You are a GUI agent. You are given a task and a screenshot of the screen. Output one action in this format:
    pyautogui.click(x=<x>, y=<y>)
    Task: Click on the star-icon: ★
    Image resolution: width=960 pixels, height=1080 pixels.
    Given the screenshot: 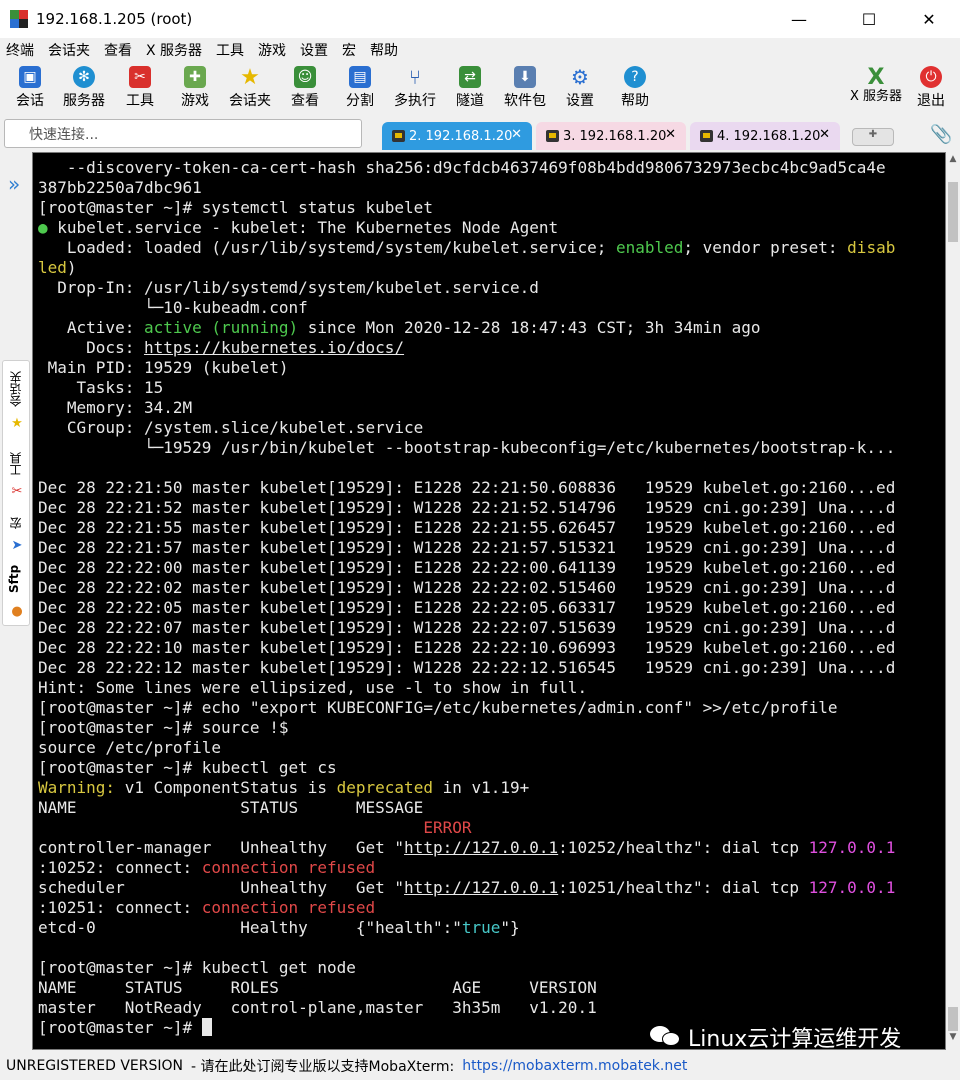 What is the action you would take?
    pyautogui.click(x=250, y=77)
    